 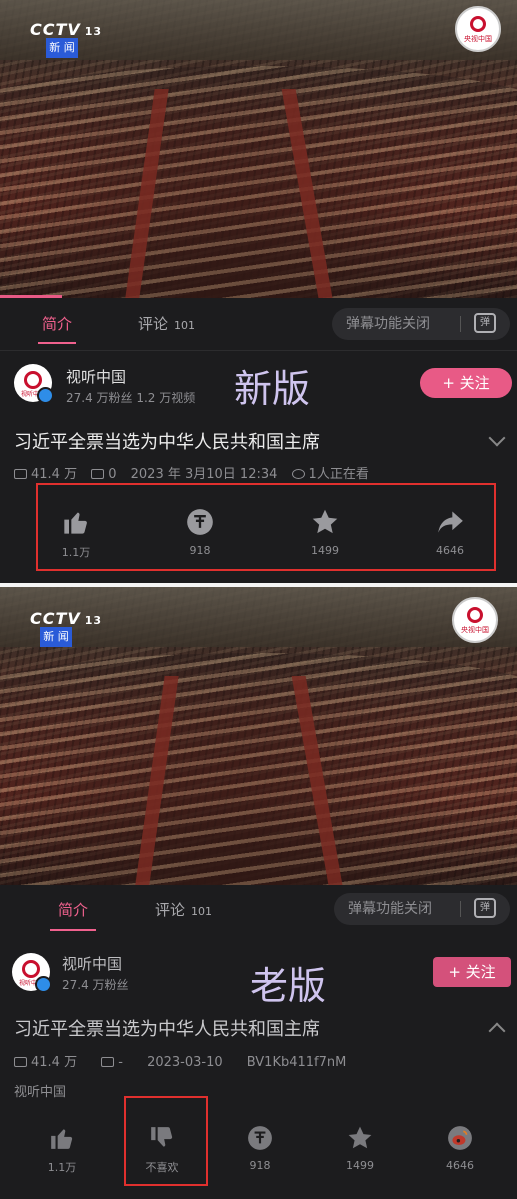 I want to click on uploader-row: 视听中国 视听中国 27.4 万粉丝 老版 + 关注, so click(x=258, y=977).